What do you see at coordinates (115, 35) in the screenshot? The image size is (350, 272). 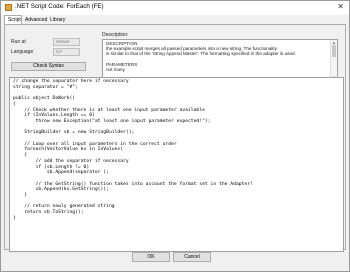 I see `description-header: Description:` at bounding box center [115, 35].